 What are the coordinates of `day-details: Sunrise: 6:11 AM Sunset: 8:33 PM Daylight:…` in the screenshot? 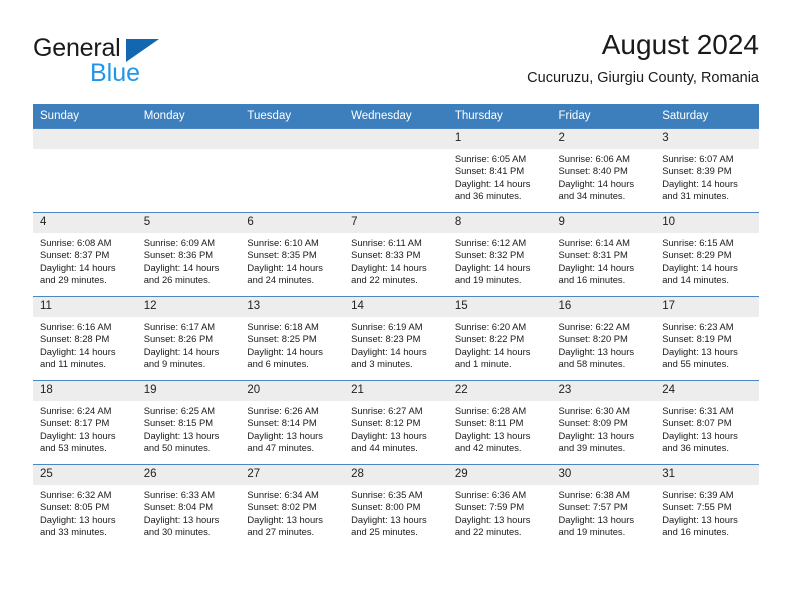 It's located at (396, 259).